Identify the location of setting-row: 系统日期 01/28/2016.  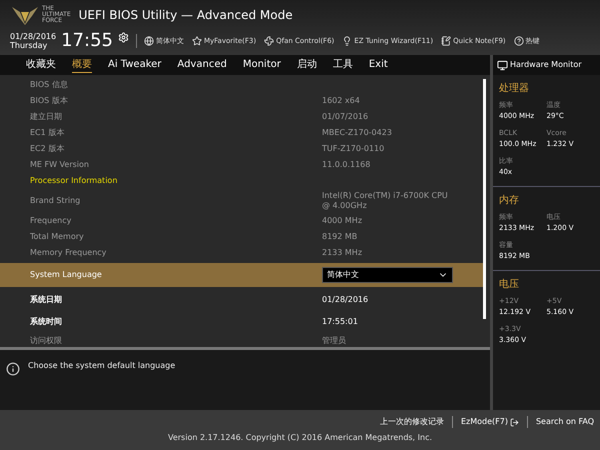
(241, 300).